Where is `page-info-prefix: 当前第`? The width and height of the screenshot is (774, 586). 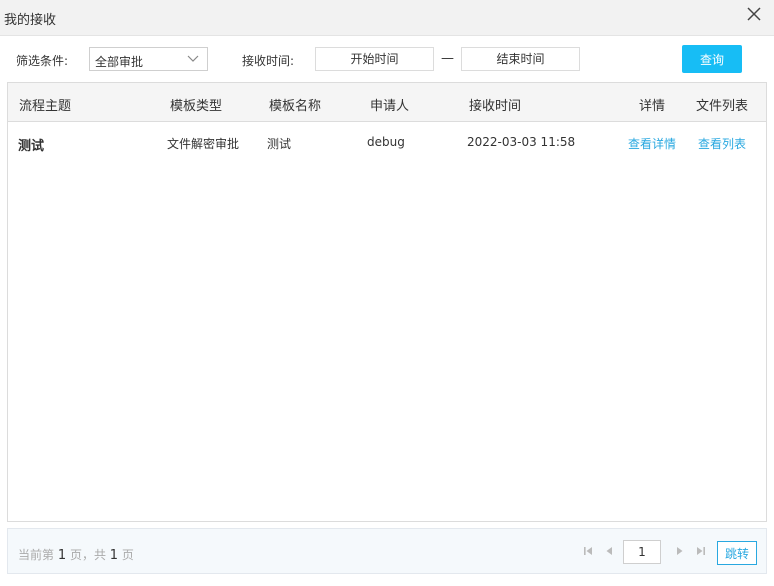 page-info-prefix: 当前第 is located at coordinates (36, 555).